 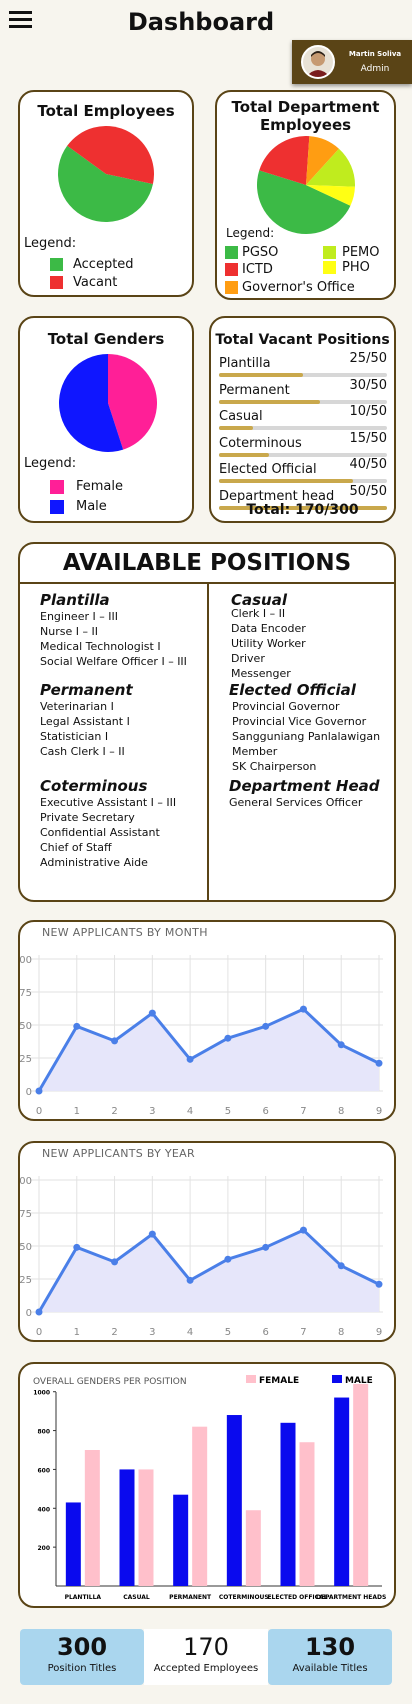 What do you see at coordinates (110, 1382) in the screenshot?
I see `chart-title: OVERALL GENDERS PER POSITION` at bounding box center [110, 1382].